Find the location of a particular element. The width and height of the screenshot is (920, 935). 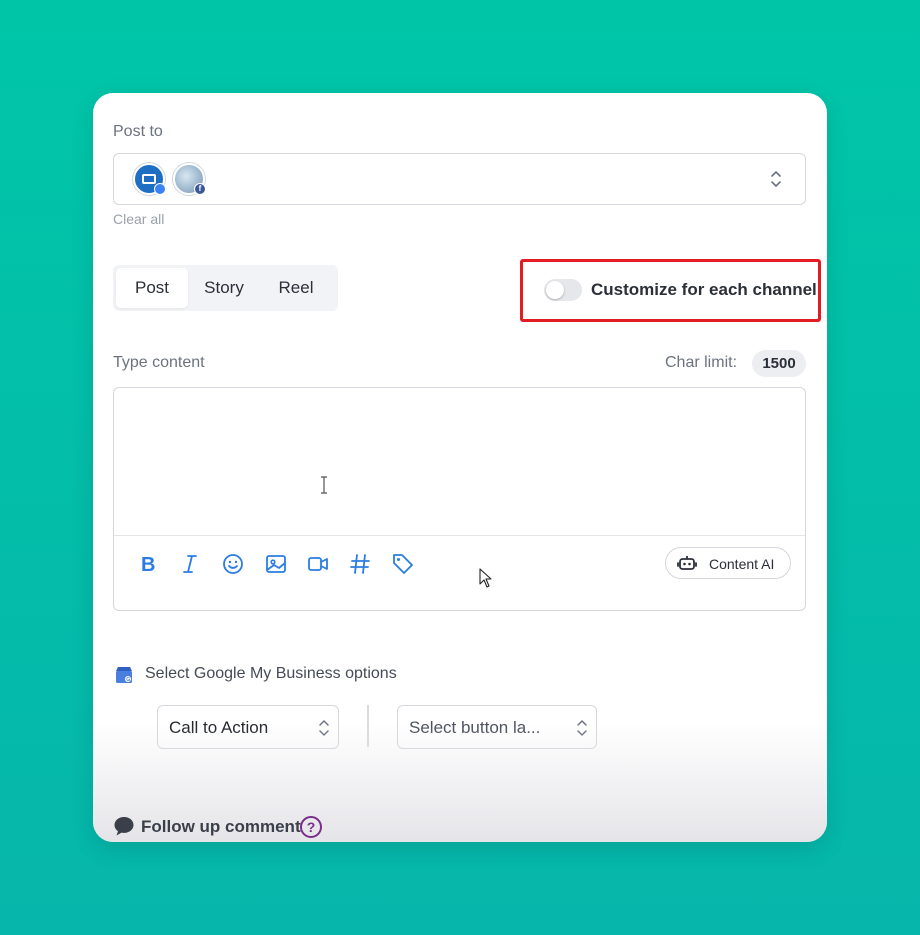

type-content-label: Type content is located at coordinates (159, 362).